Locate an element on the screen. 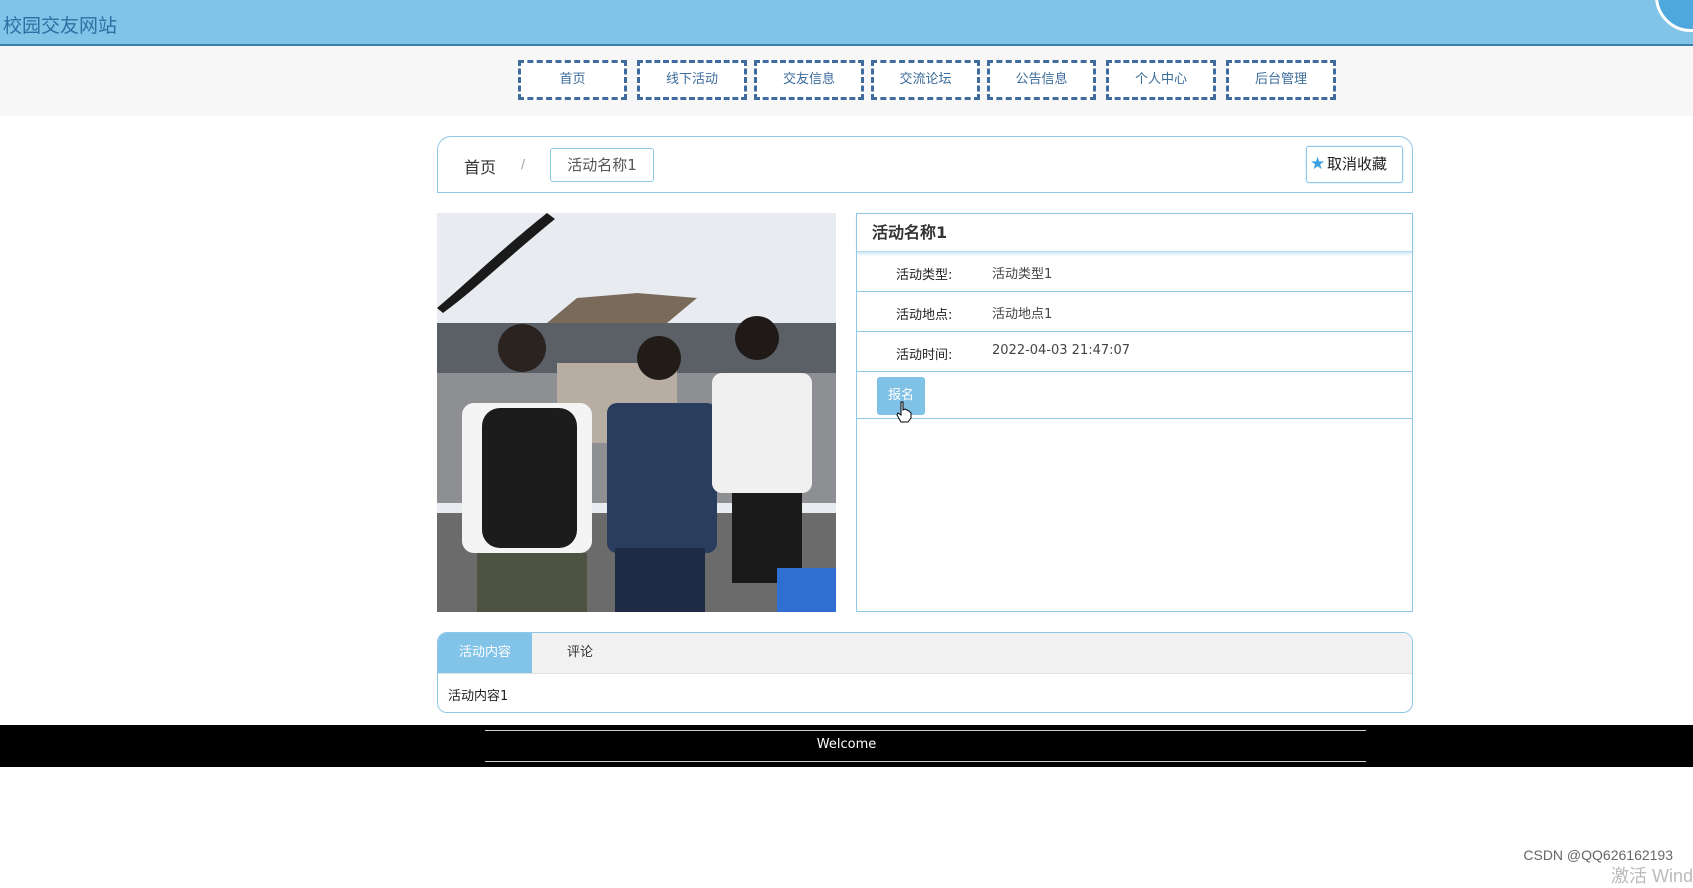 Image resolution: width=1693 pixels, height=888 pixels. breadcrumb-current: 活动名称1 is located at coordinates (602, 165).